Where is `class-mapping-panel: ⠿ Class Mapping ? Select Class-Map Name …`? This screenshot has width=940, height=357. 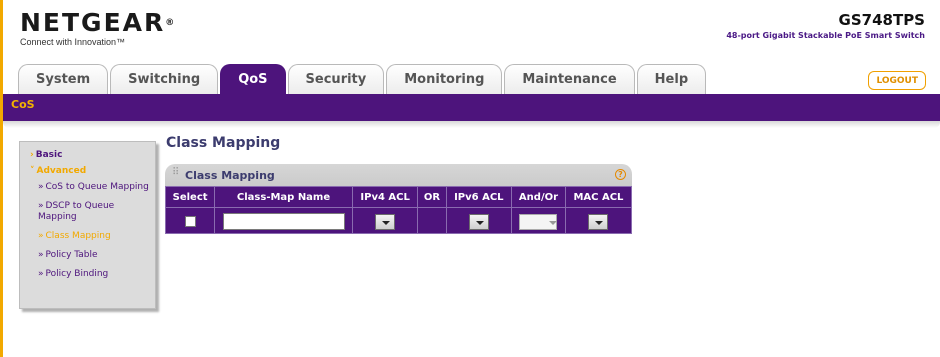
class-mapping-panel: ⠿ Class Mapping ? Select Class-Map Name … is located at coordinates (398, 203).